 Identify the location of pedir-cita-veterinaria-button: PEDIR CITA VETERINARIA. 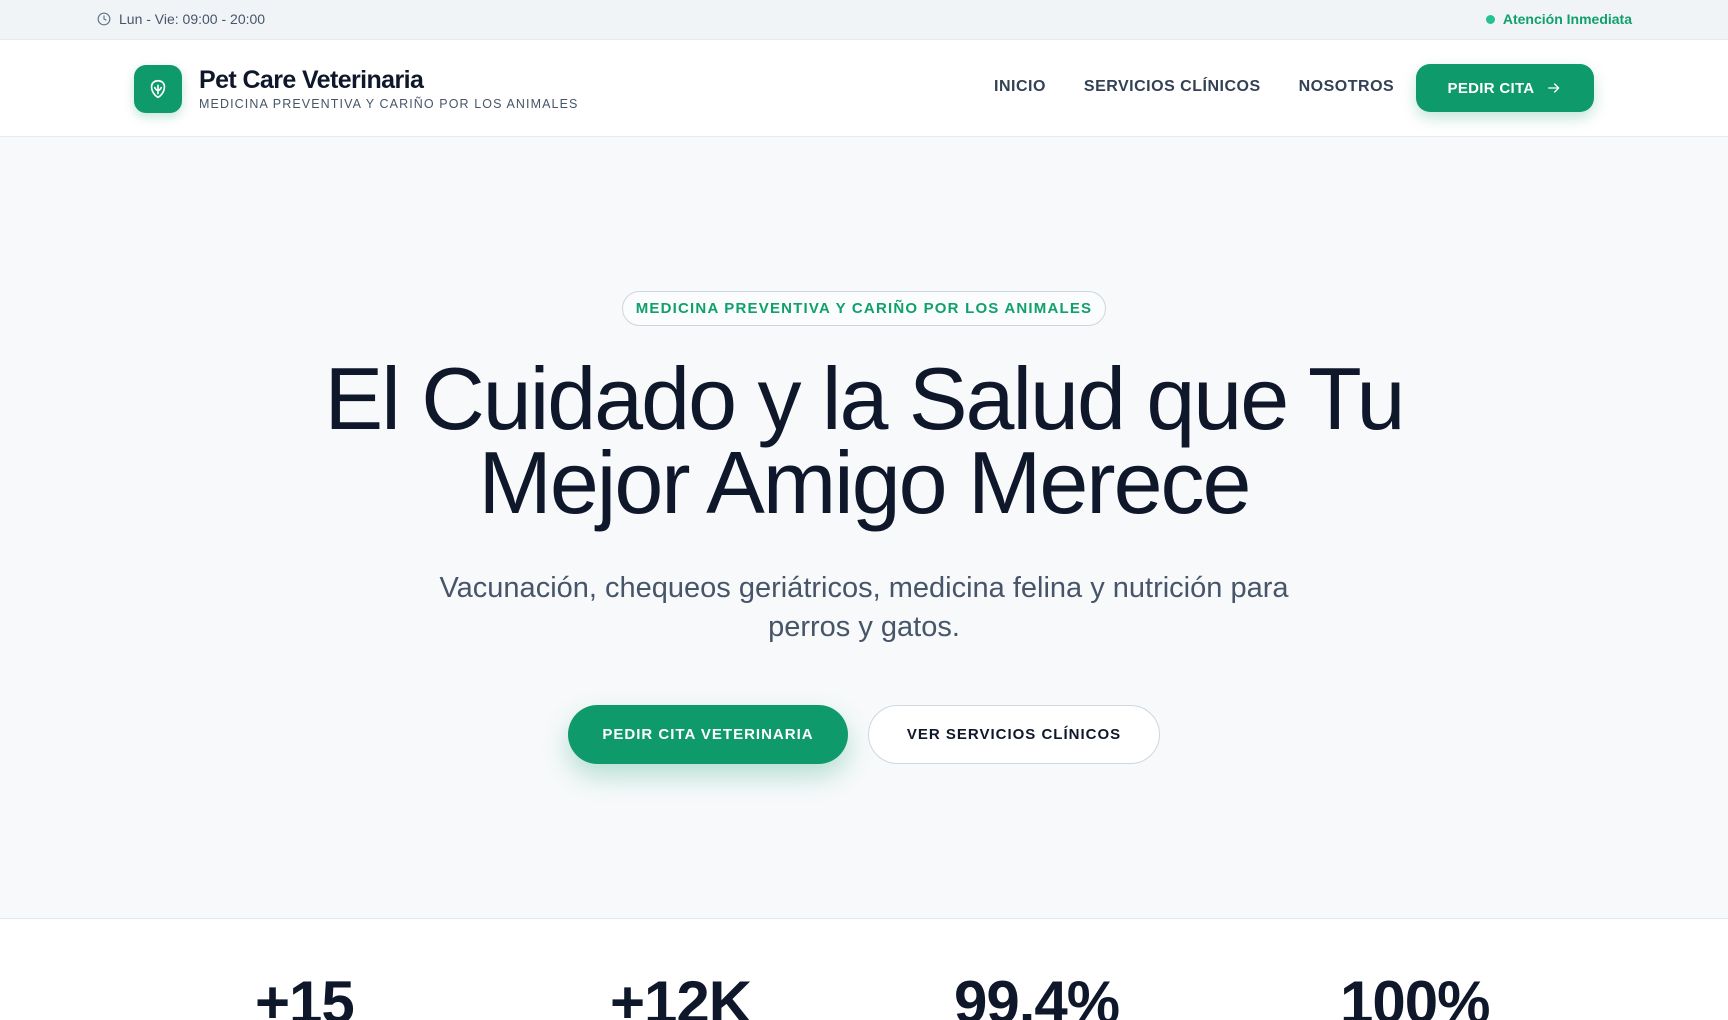
(708, 734).